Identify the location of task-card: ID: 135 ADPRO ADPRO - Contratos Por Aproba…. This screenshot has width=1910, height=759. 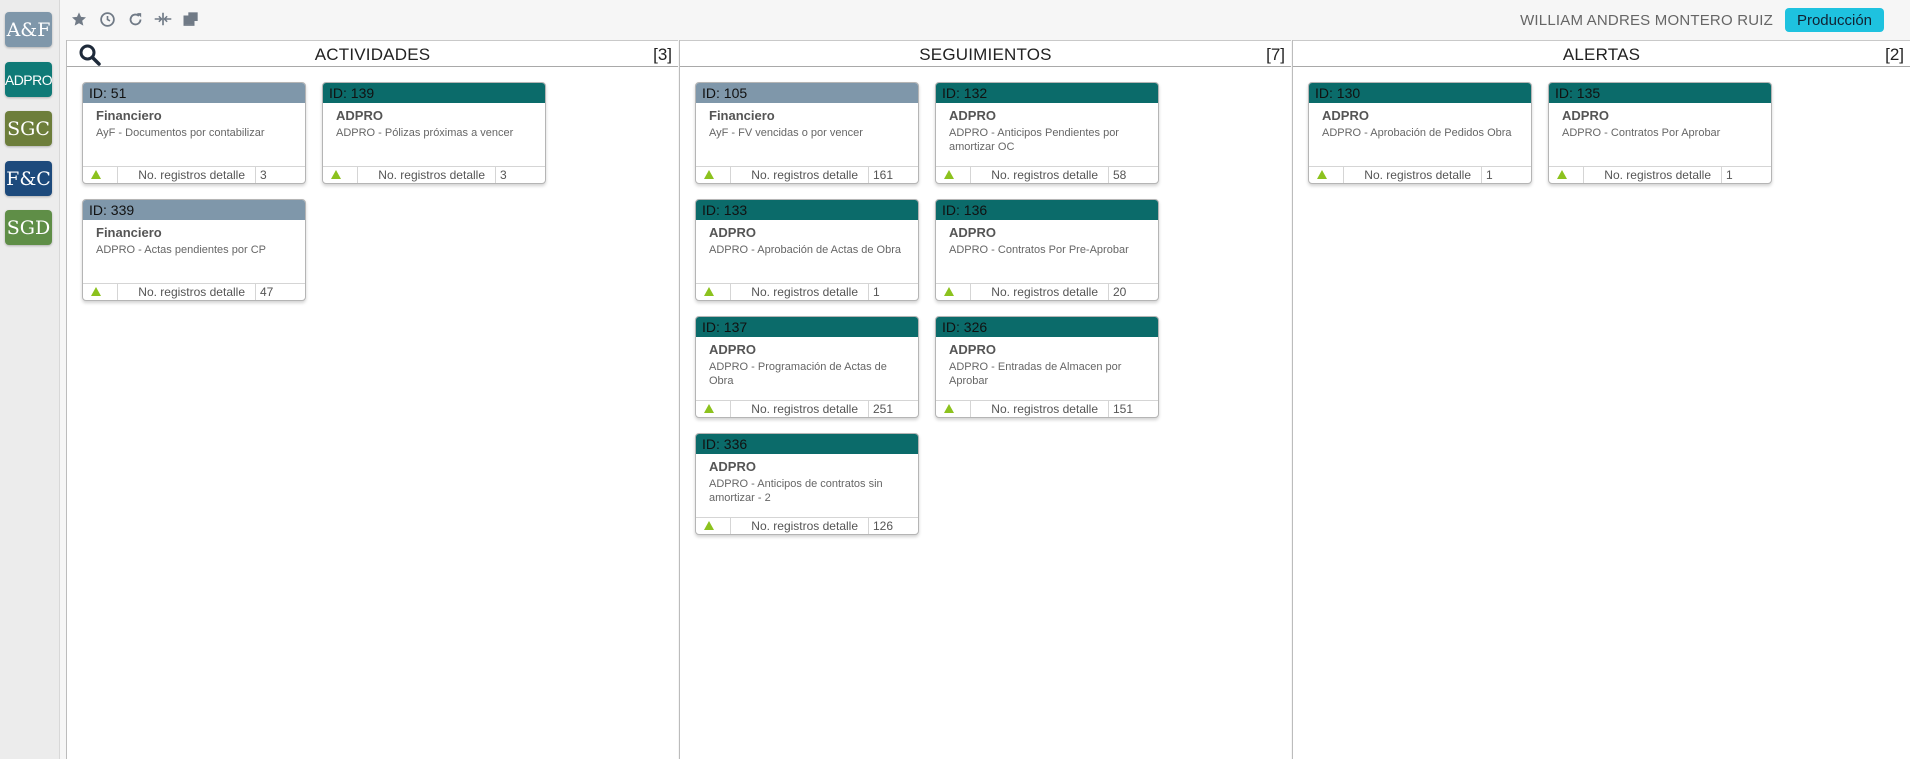
(1660, 133).